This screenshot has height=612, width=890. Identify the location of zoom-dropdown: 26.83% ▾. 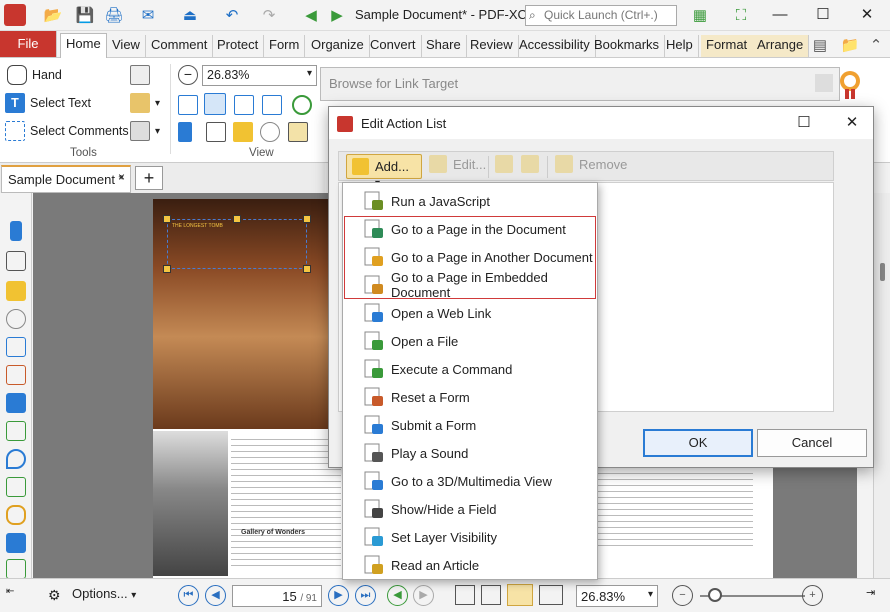
(259, 75).